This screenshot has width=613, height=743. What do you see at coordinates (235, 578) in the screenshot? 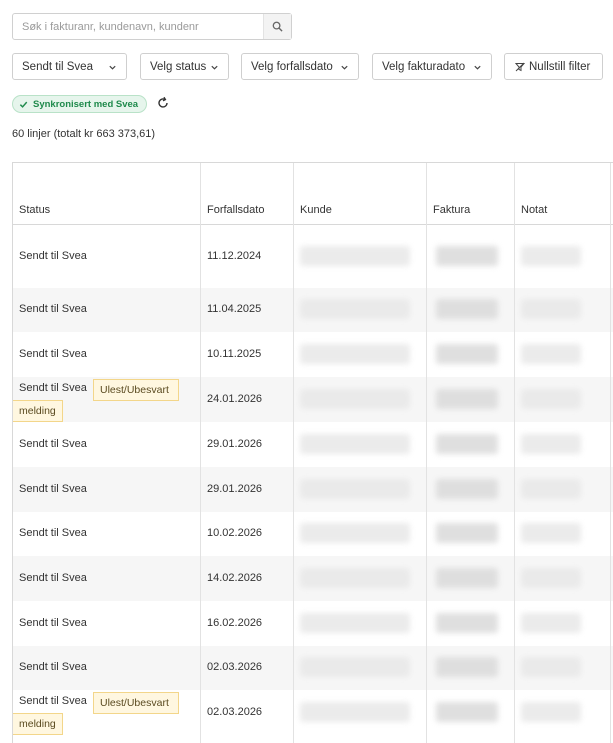
I see `due-date-cell: 14.02.2026` at bounding box center [235, 578].